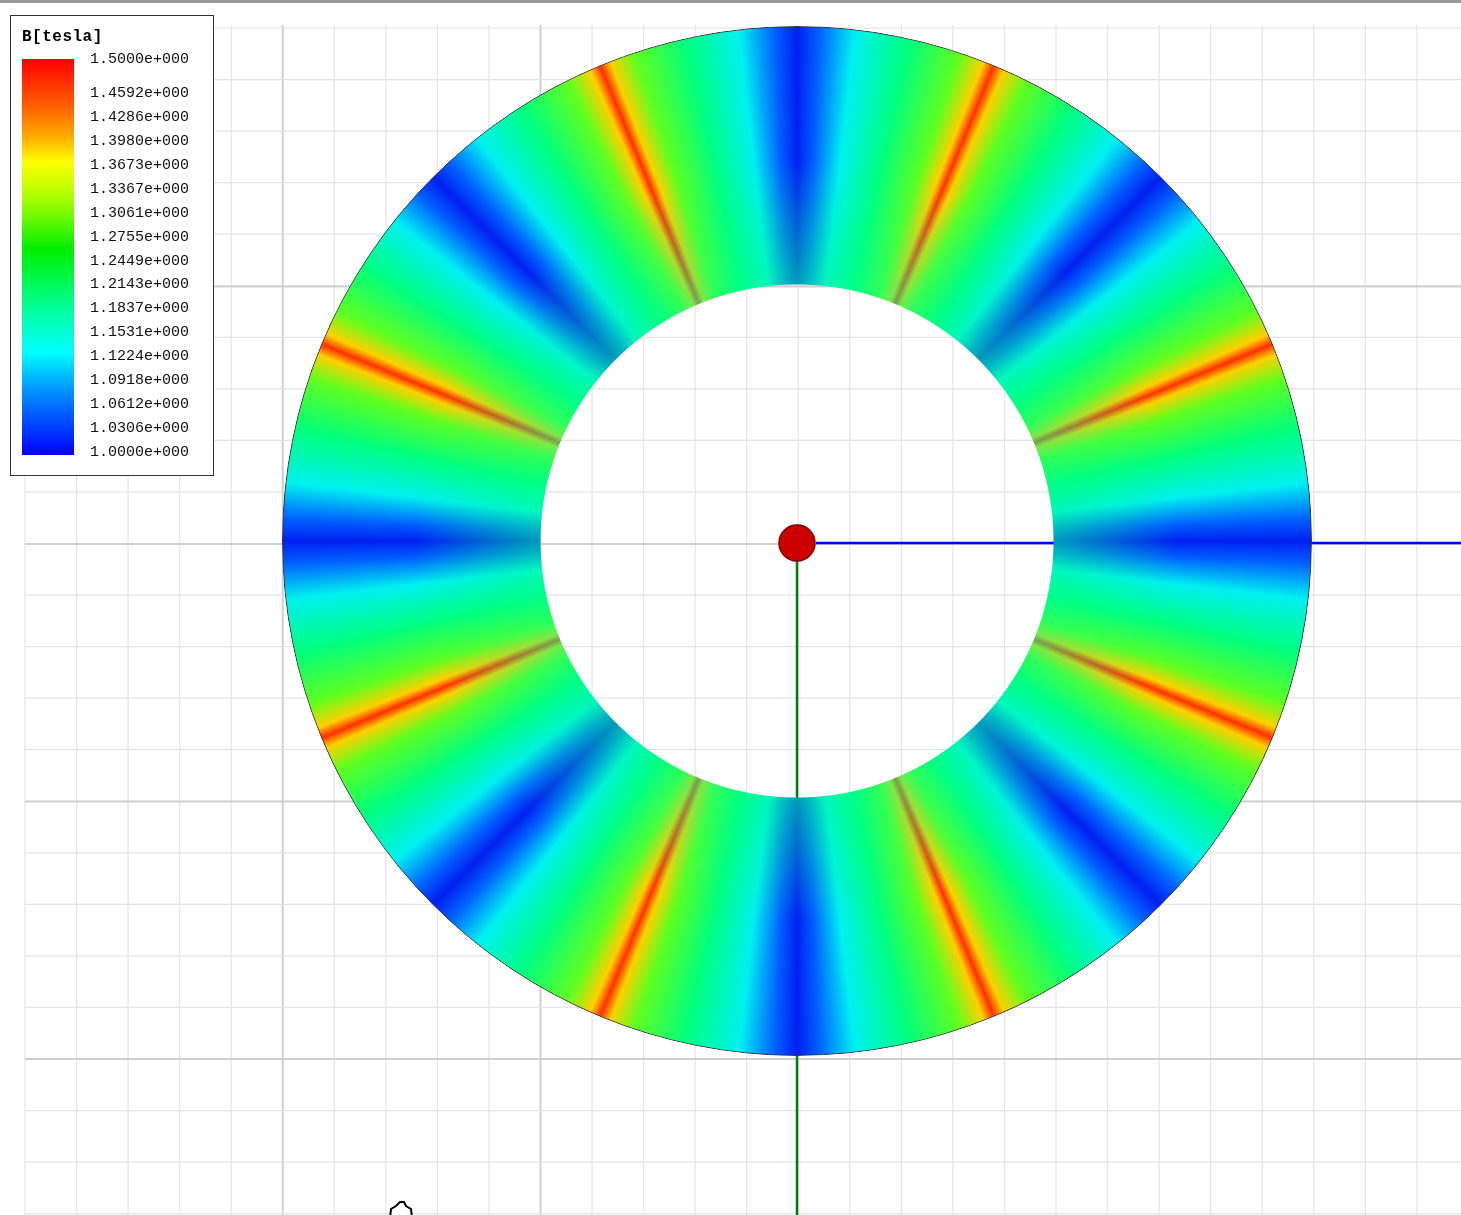 The width and height of the screenshot is (1461, 1215). I want to click on legend-value: 1.1837e+000, so click(140, 309).